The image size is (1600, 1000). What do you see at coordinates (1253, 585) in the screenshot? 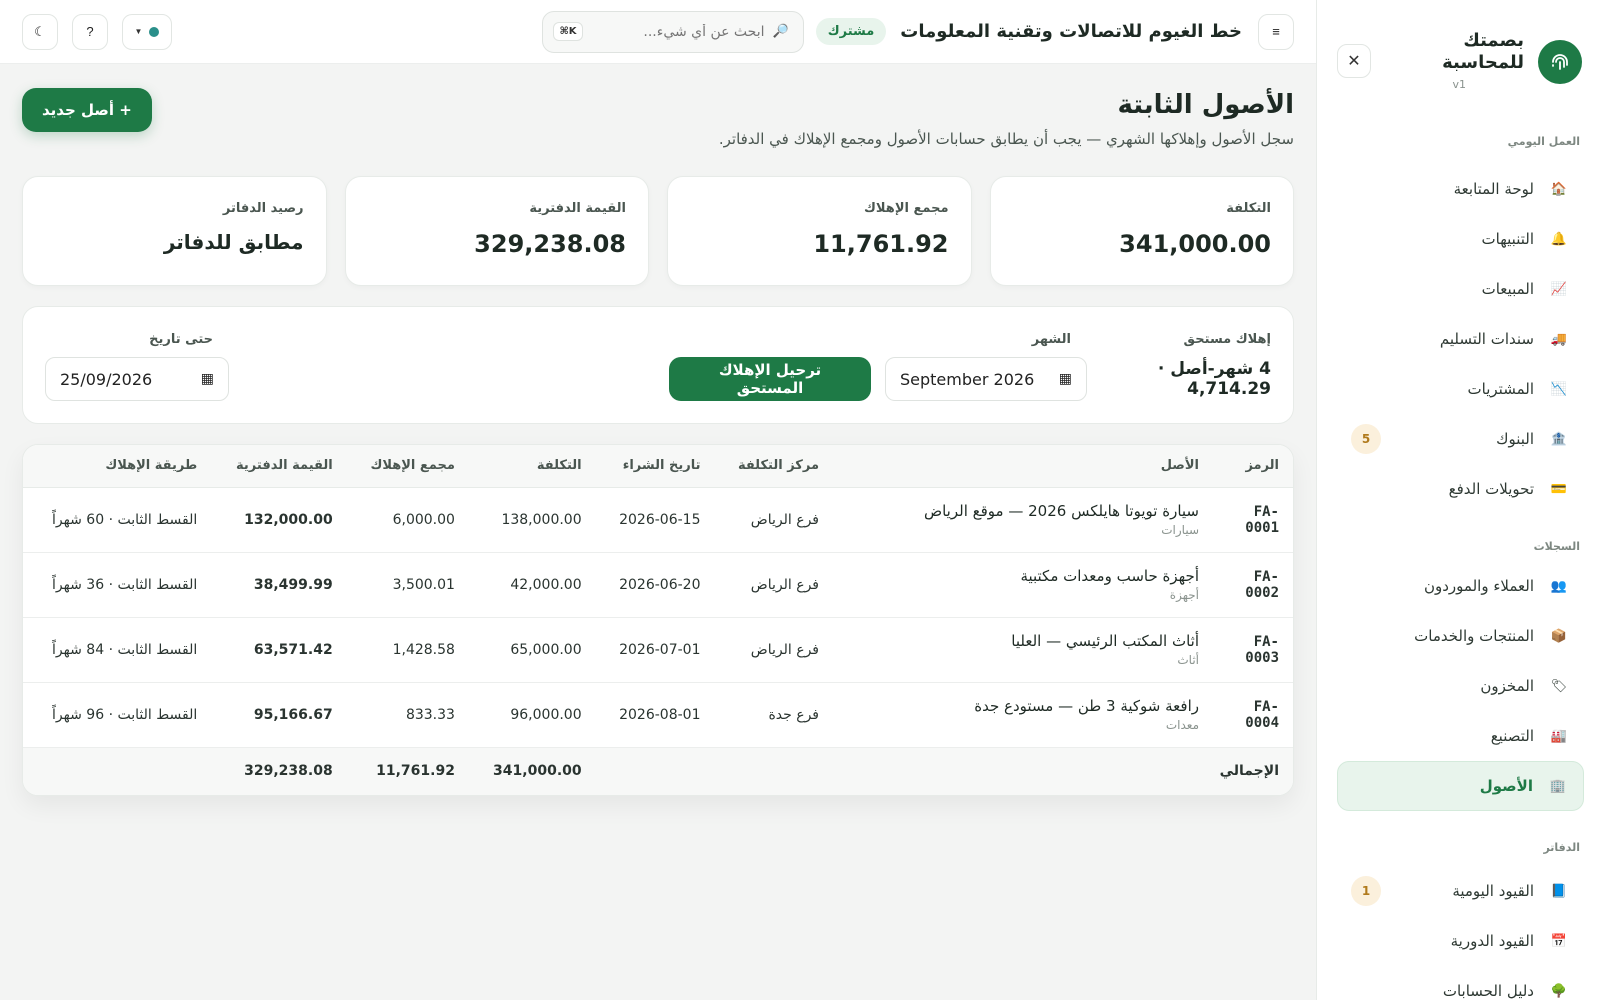
I see `asset-code: FA-0002` at bounding box center [1253, 585].